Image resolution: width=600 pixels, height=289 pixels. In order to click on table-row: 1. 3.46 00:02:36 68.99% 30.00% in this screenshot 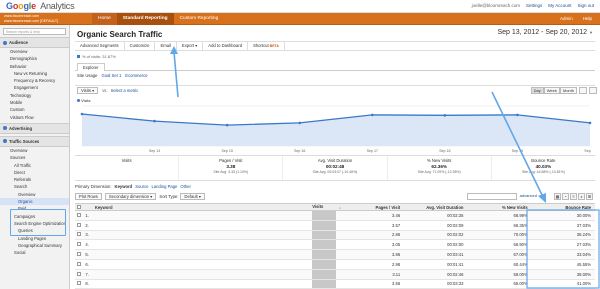, I will do `click(335, 216)`.